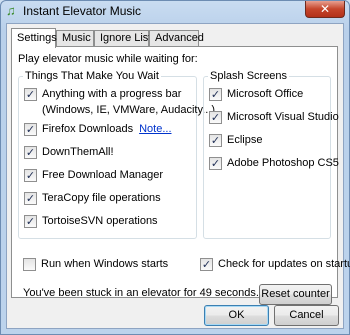  Describe the element at coordinates (29, 264) in the screenshot. I see `checkbox-box` at that location.